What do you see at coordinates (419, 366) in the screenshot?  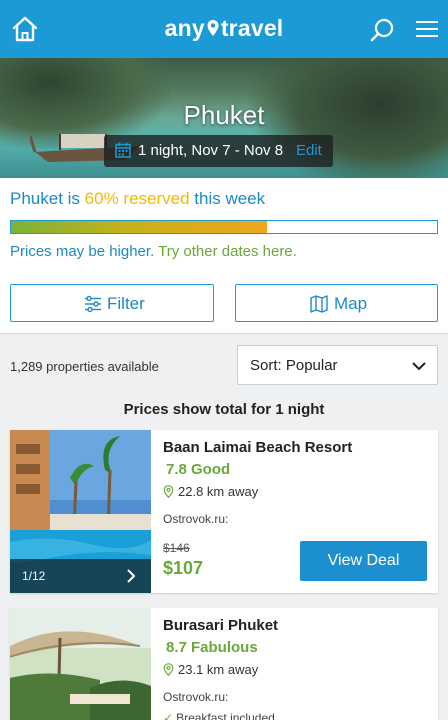 I see `chevron-down-icon` at bounding box center [419, 366].